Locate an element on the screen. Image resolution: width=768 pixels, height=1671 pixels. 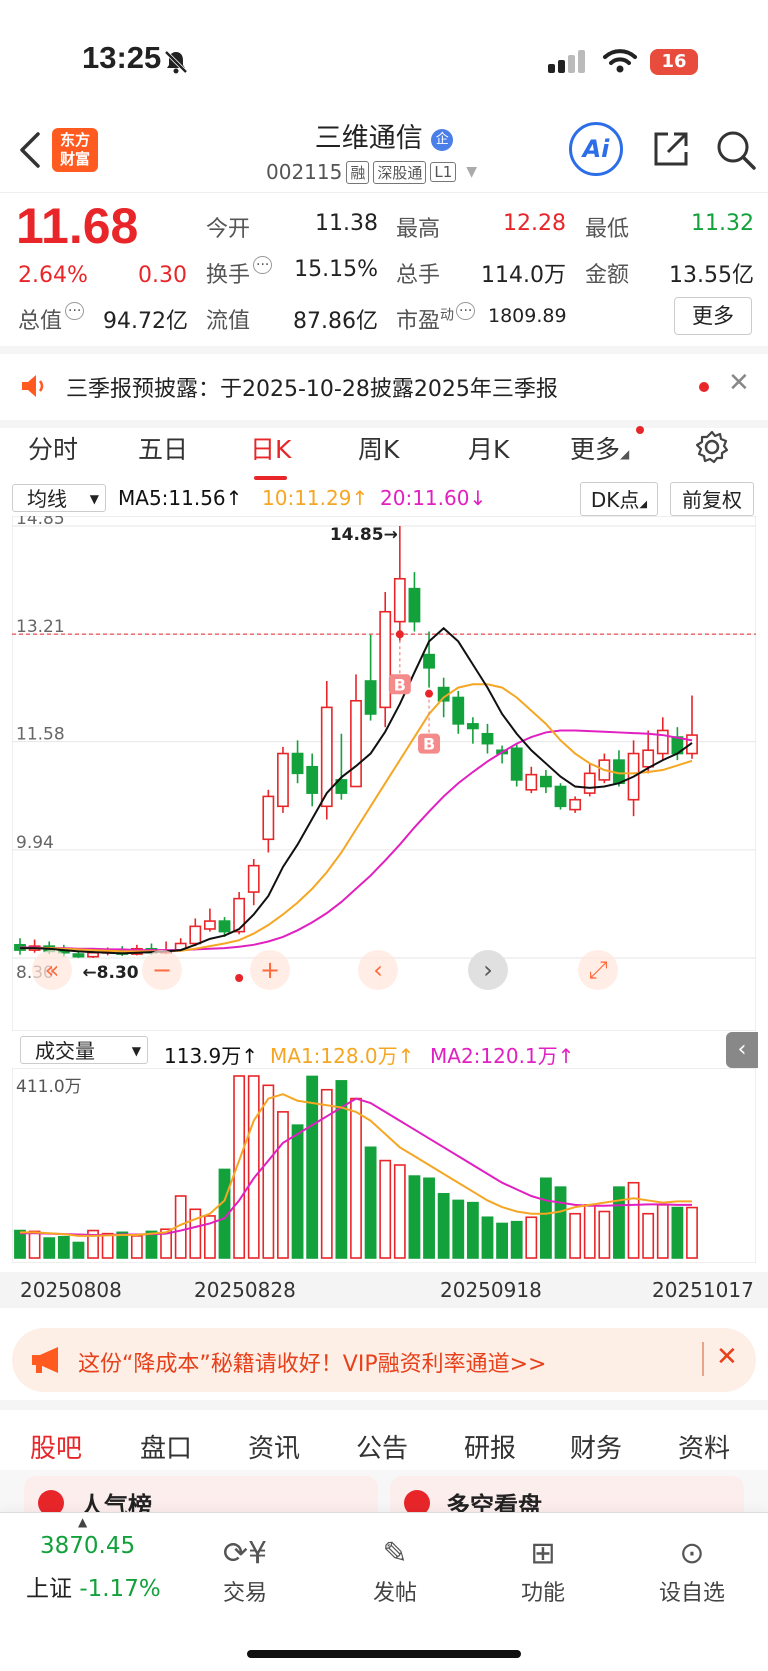
share-icon is located at coordinates (671, 149).